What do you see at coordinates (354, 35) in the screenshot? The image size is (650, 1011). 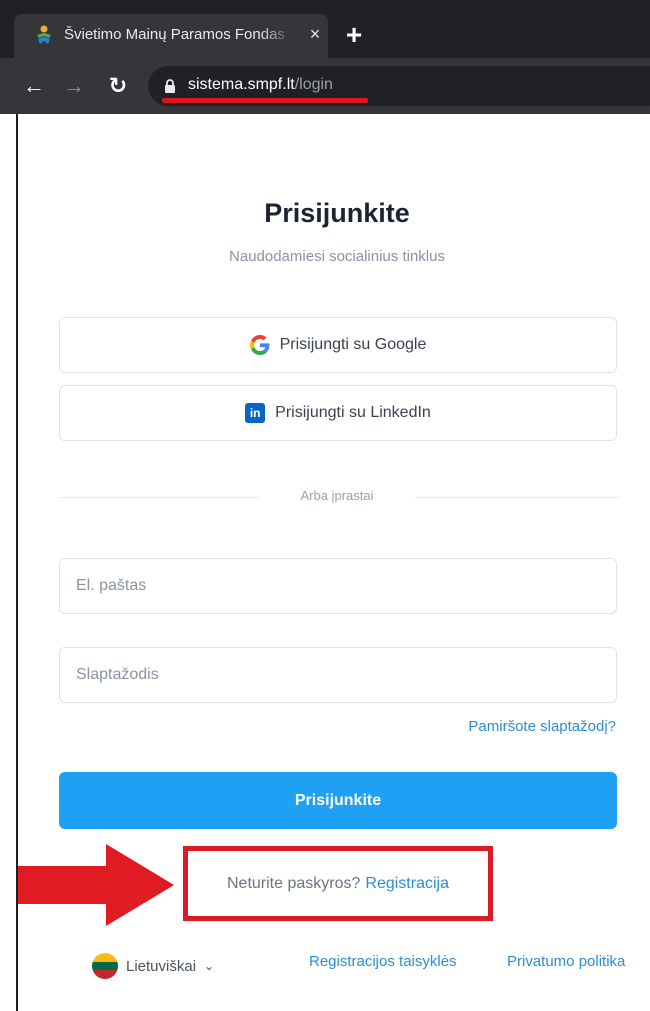 I see `new-tab-button: +` at bounding box center [354, 35].